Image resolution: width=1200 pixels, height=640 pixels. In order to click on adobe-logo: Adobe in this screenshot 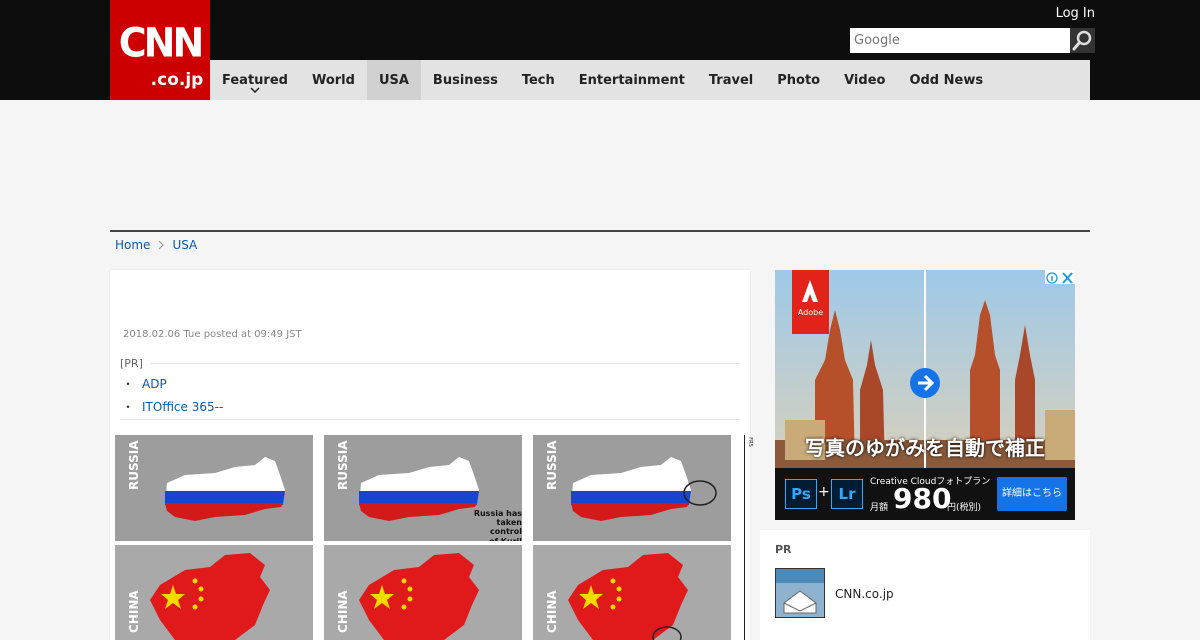, I will do `click(810, 302)`.